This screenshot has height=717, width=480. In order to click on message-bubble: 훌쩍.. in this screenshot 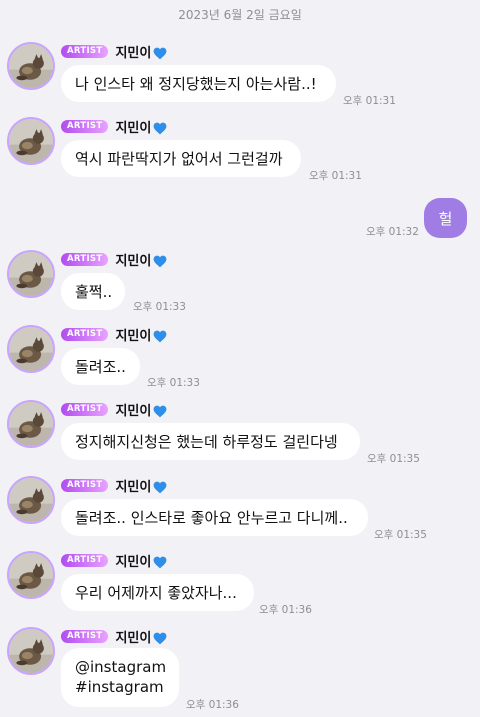, I will do `click(93, 291)`.